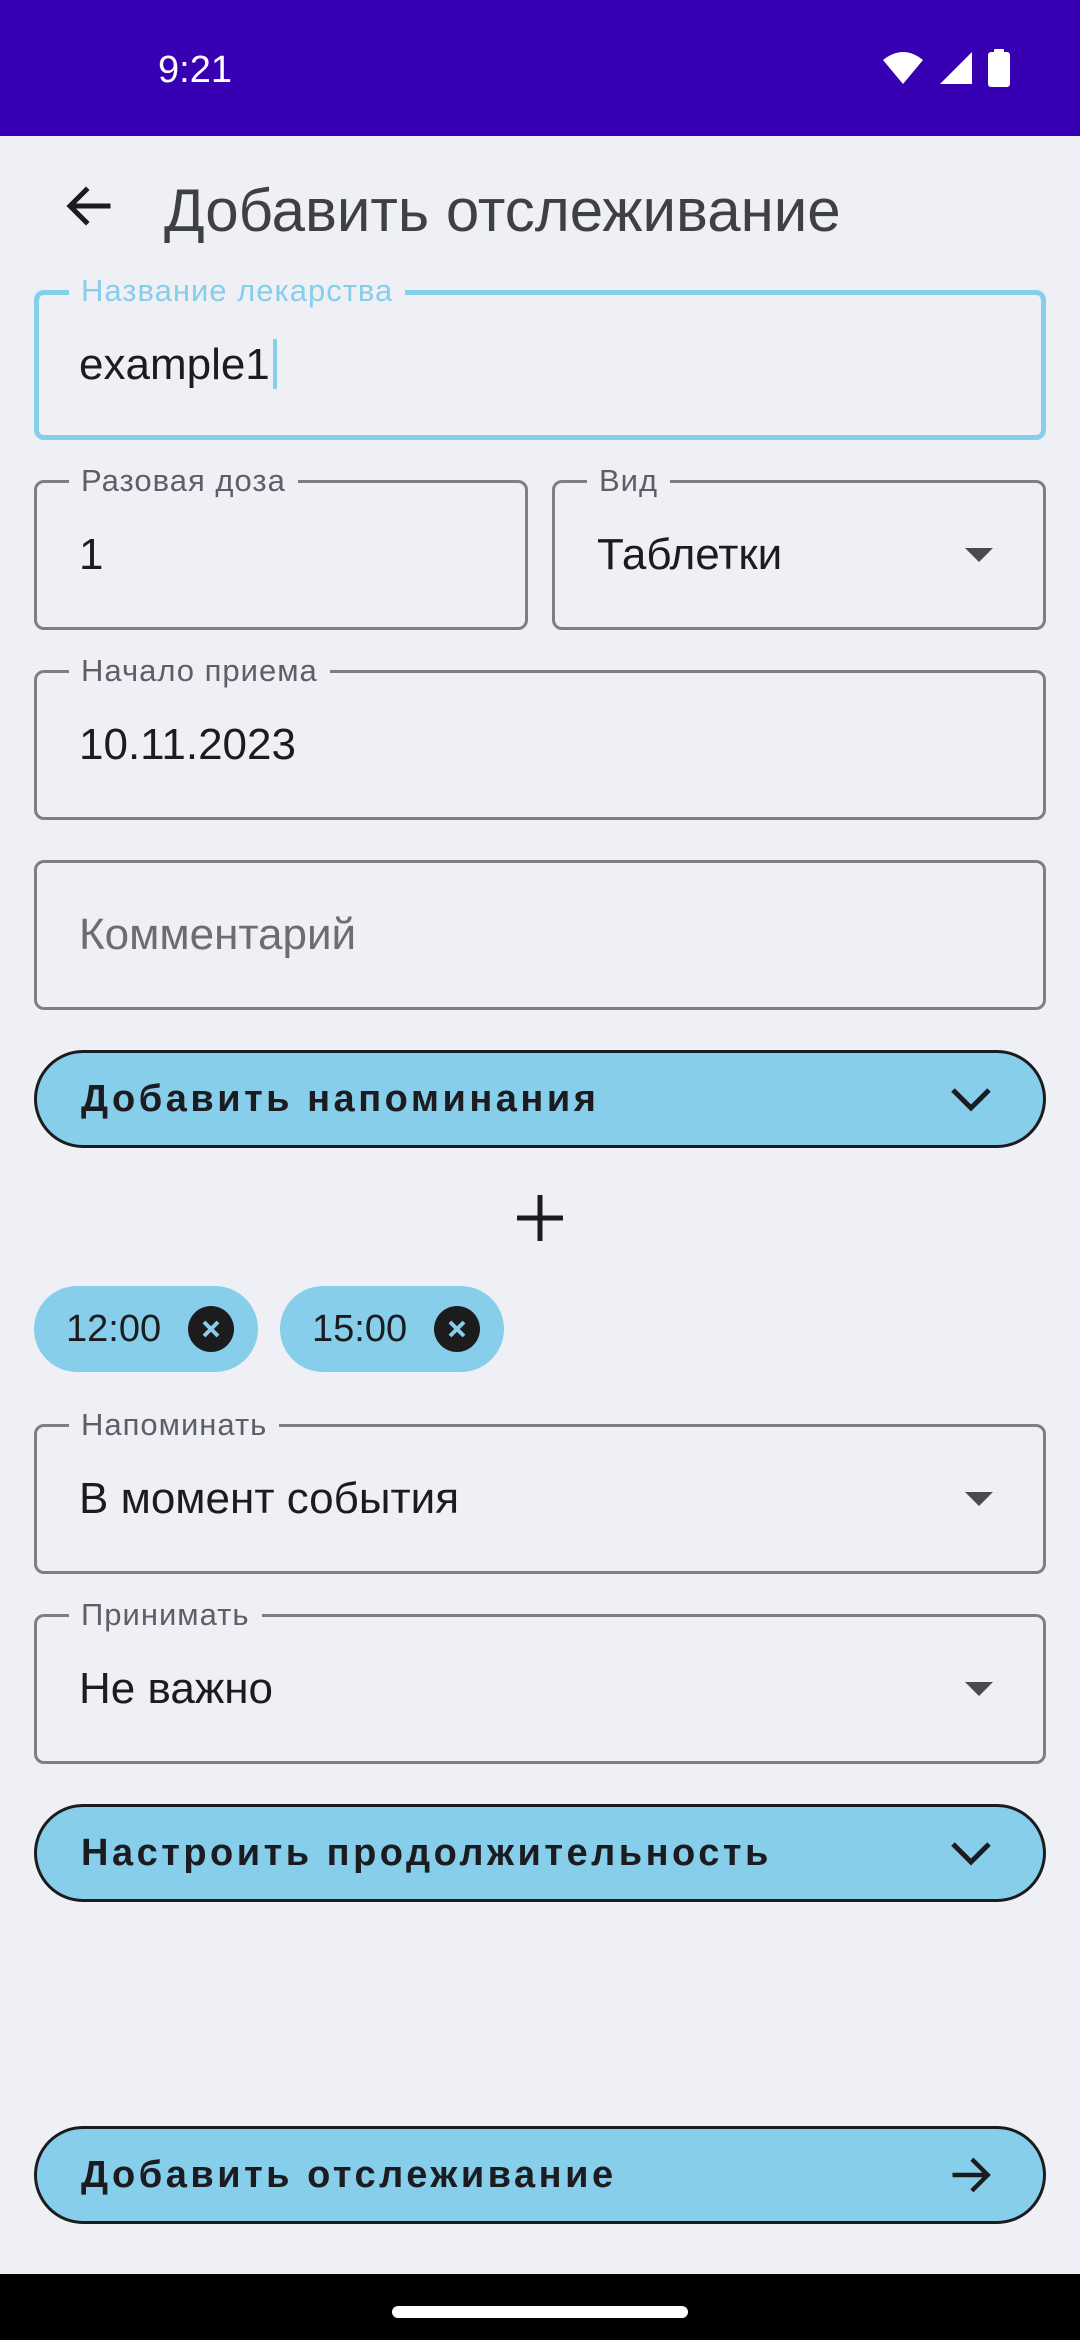  What do you see at coordinates (540, 2312) in the screenshot?
I see `home-gesture-handle` at bounding box center [540, 2312].